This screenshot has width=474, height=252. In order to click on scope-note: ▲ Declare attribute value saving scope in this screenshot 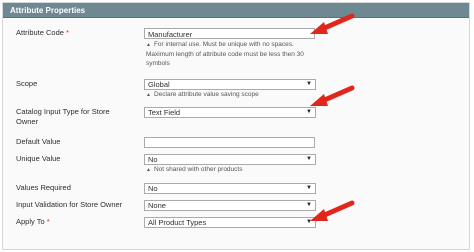, I will do `click(236, 95)`.